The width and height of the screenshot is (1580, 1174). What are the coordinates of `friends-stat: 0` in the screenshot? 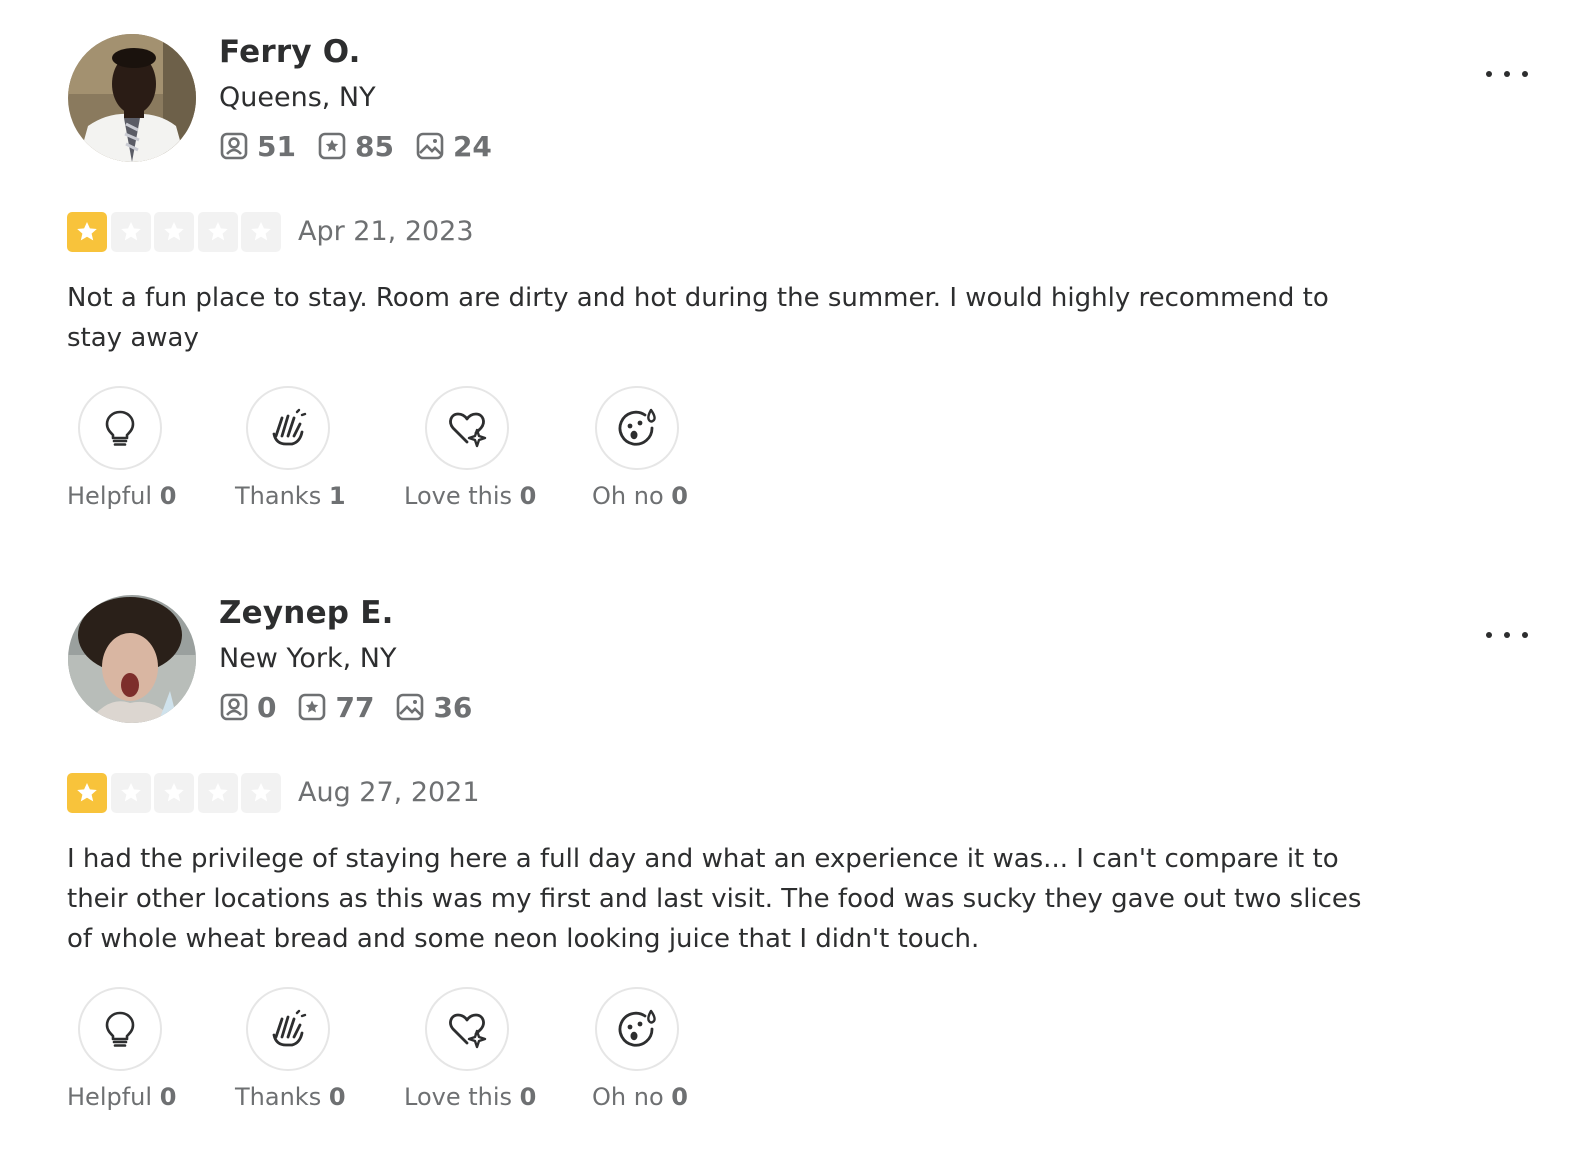 It's located at (247, 707).